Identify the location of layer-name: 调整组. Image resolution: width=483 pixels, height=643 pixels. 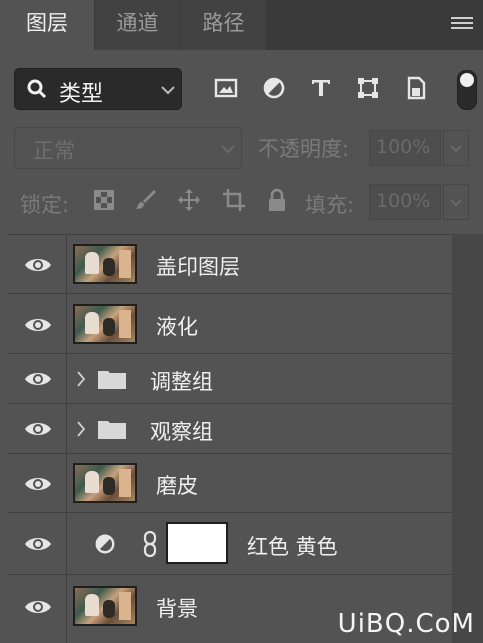
(181, 382).